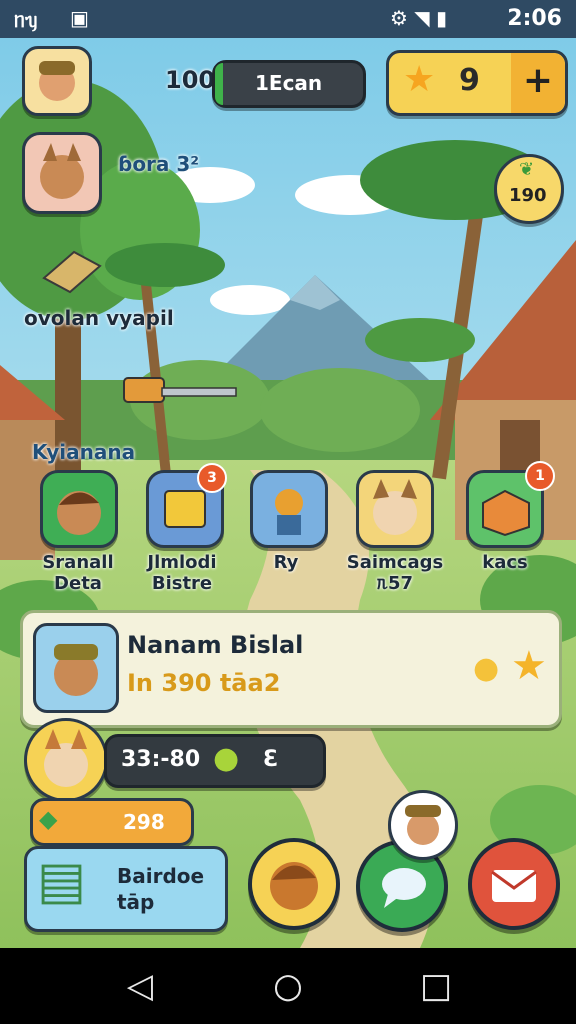 The height and width of the screenshot is (1024, 576). I want to click on friend-avatar, so click(423, 825).